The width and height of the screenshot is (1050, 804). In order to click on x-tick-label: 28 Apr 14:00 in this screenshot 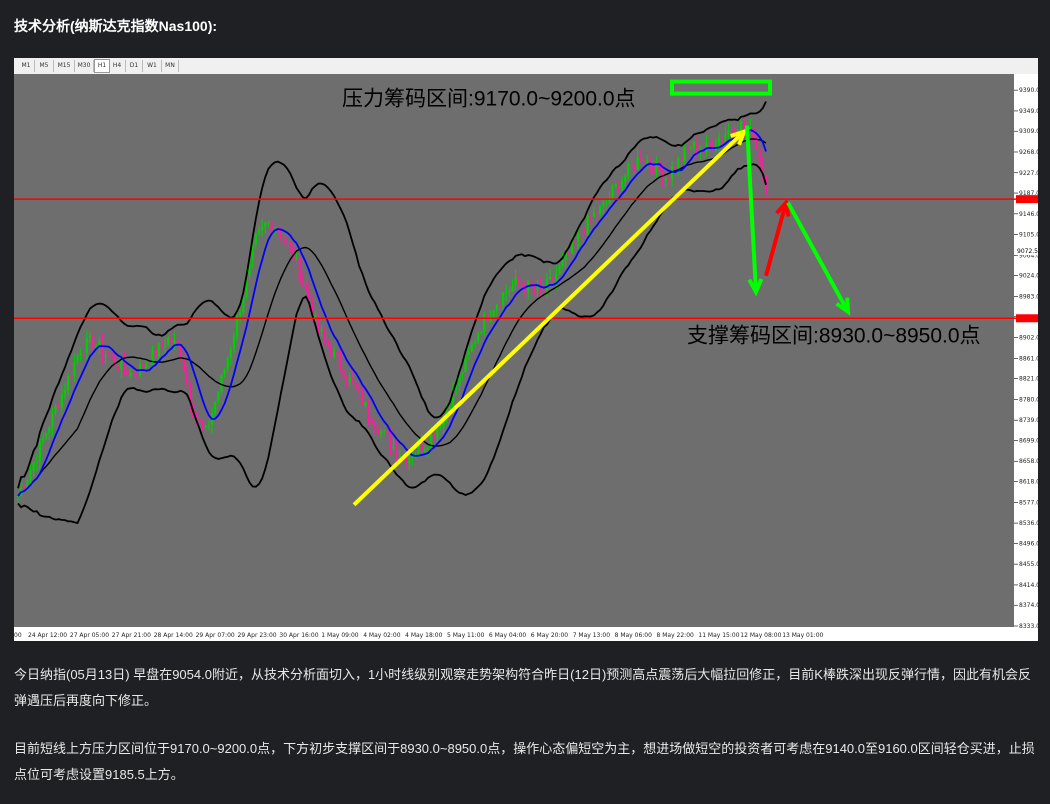, I will do `click(173, 635)`.